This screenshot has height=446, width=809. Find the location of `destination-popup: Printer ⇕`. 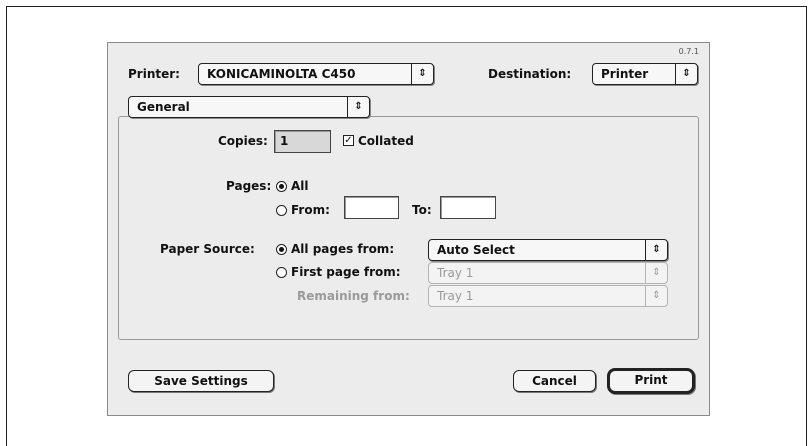

destination-popup: Printer ⇕ is located at coordinates (645, 74).